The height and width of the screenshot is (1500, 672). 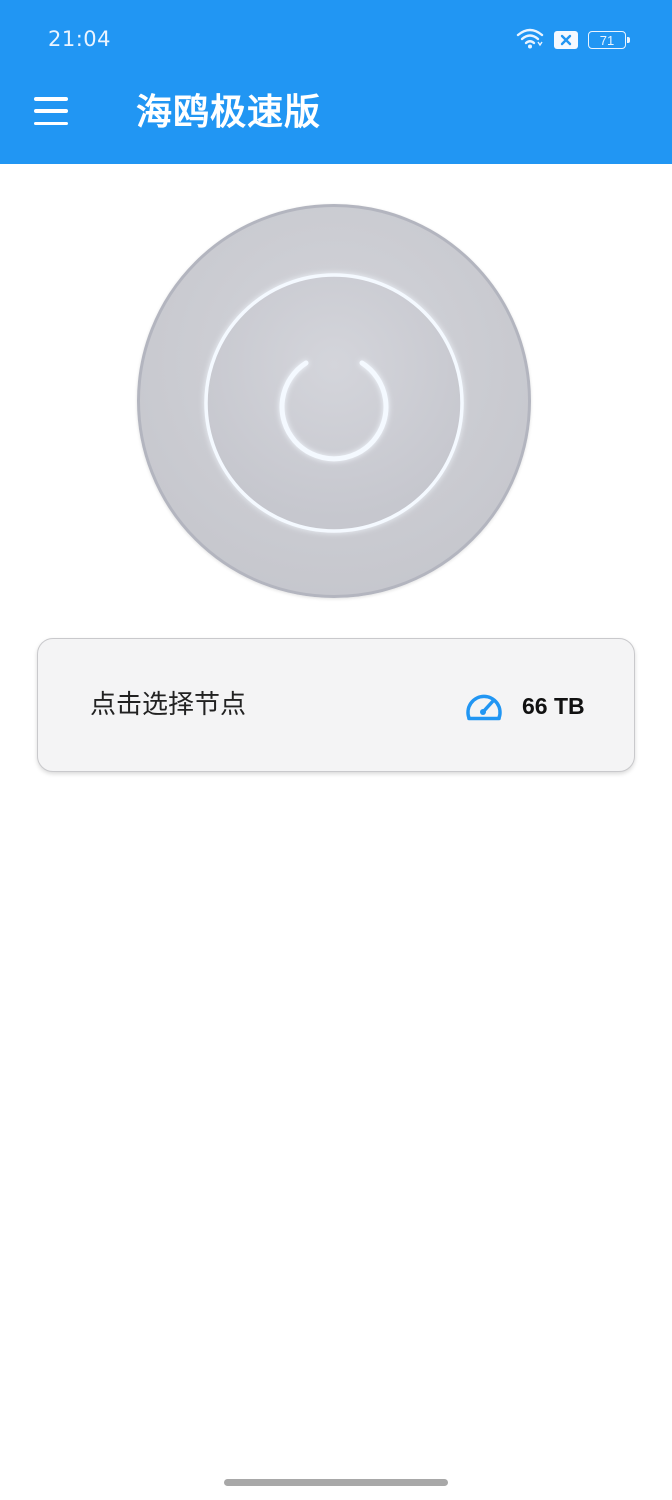 What do you see at coordinates (566, 40) in the screenshot?
I see `sim-disabled-icon` at bounding box center [566, 40].